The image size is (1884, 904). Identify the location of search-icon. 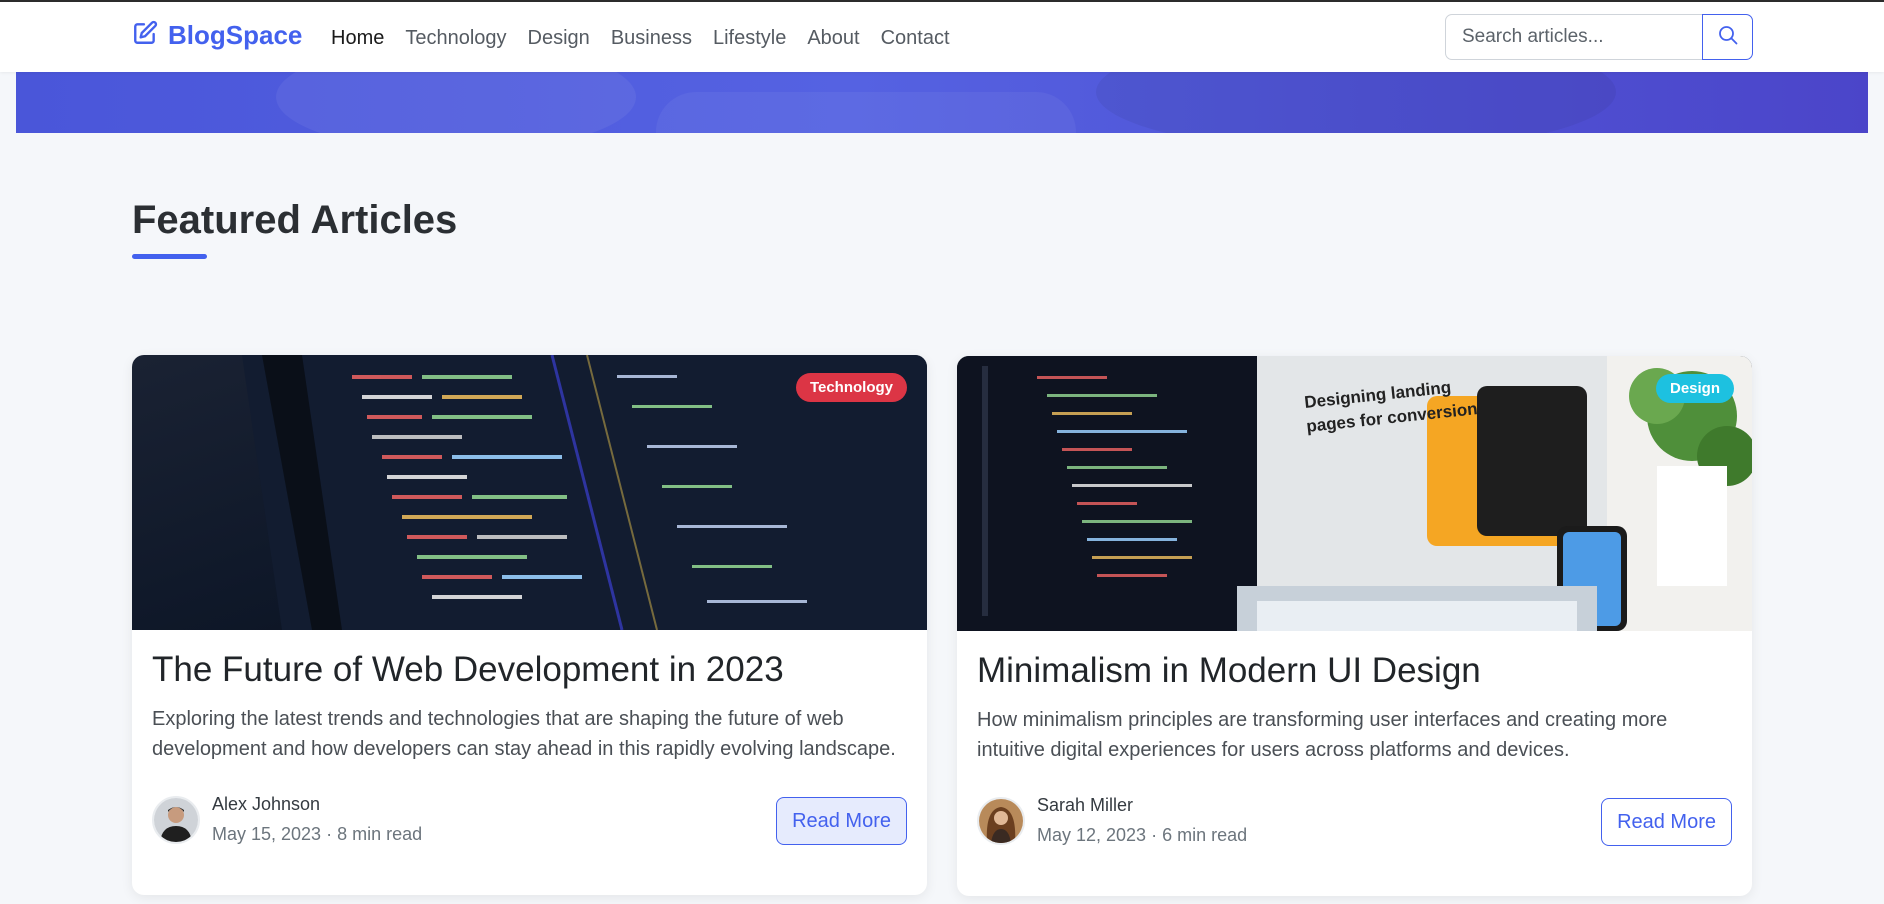
(1728, 37).